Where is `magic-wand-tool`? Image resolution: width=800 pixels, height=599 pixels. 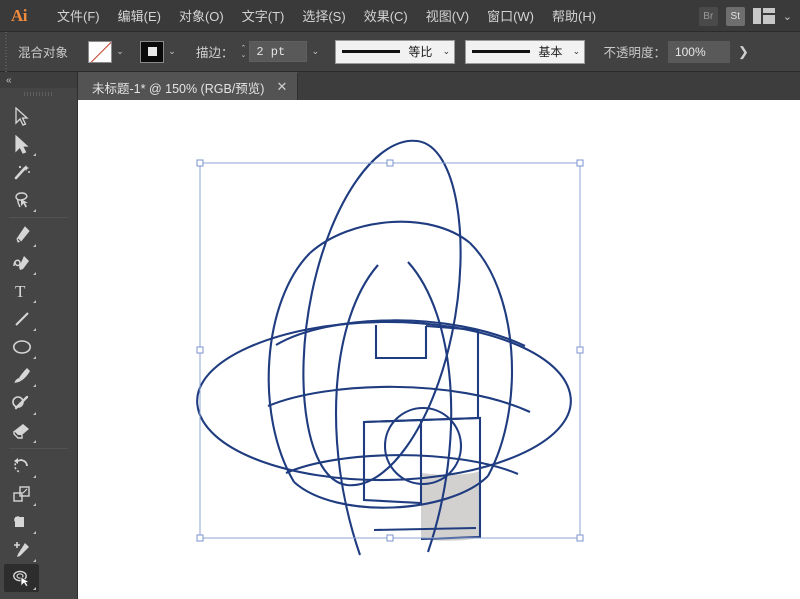
magic-wand-tool is located at coordinates (21, 172).